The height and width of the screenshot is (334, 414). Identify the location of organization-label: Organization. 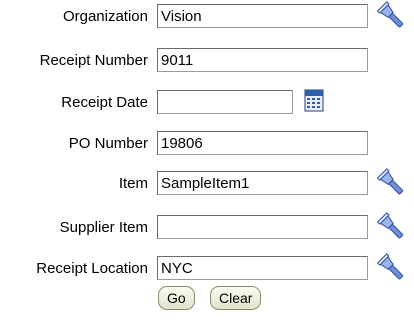
(105, 16).